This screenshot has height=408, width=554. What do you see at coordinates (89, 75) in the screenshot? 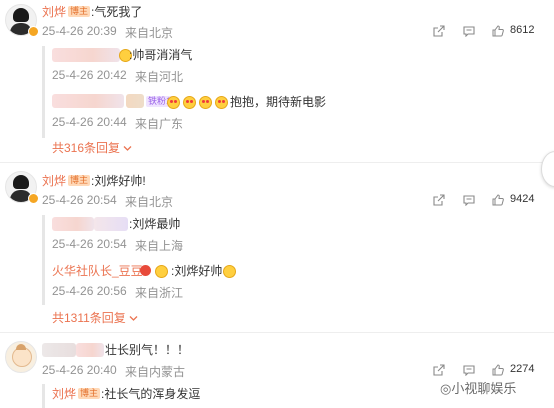
I see `reply-time: 25-4-26 20:42` at bounding box center [89, 75].